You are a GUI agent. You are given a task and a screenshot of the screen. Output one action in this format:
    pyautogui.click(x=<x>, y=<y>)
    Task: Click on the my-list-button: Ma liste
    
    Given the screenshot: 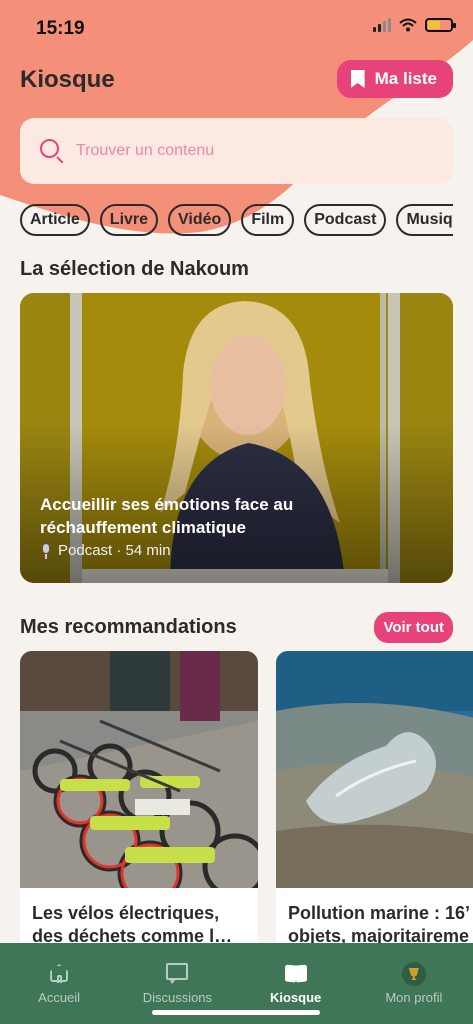 What is the action you would take?
    pyautogui.click(x=394, y=79)
    